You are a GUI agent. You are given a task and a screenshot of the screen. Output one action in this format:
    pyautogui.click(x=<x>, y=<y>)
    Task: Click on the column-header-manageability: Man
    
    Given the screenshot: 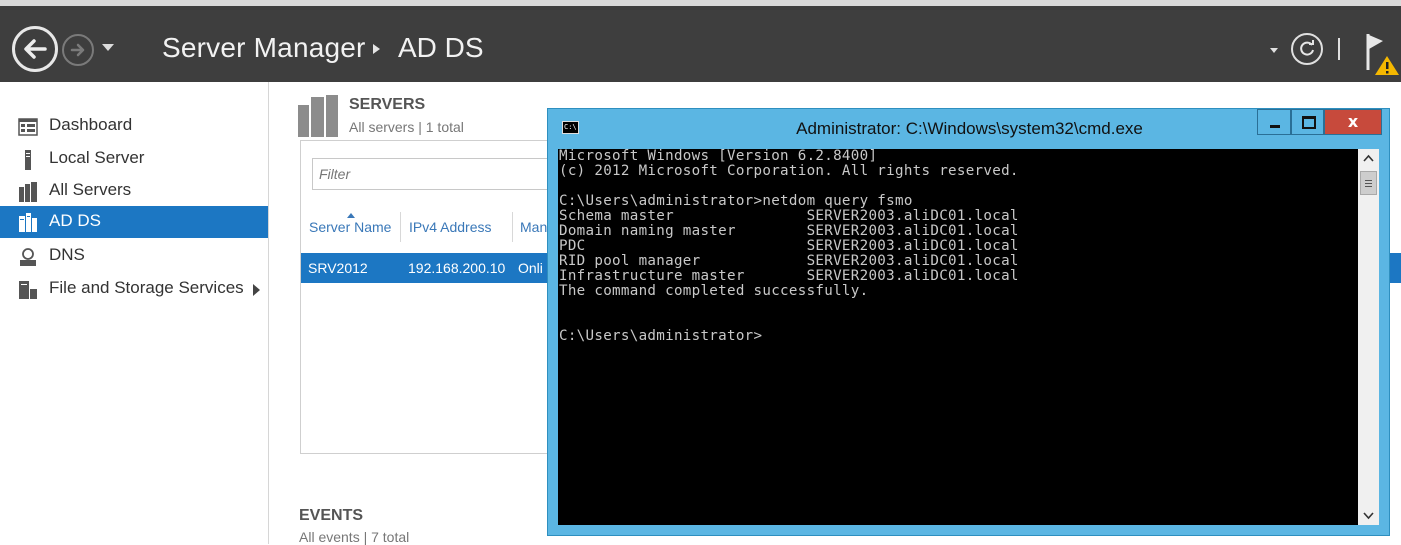 What is the action you would take?
    pyautogui.click(x=533, y=227)
    